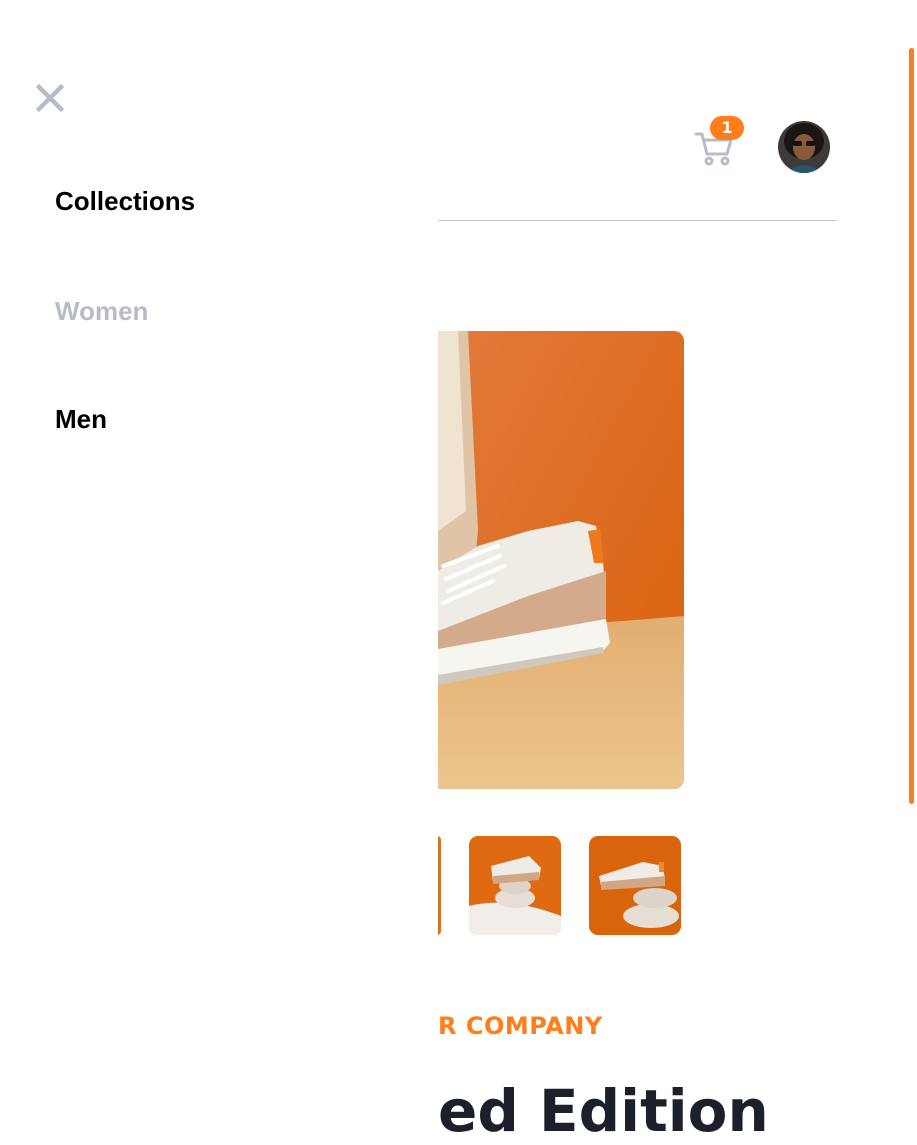  What do you see at coordinates (101, 311) in the screenshot?
I see `nav-item-women: Women` at bounding box center [101, 311].